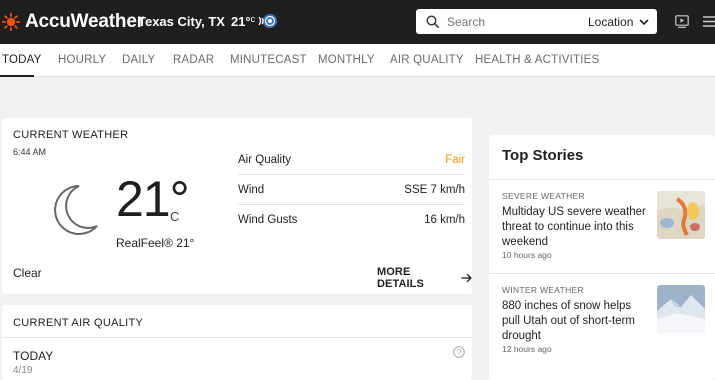  I want to click on detail-label: Air Quality, so click(265, 159).